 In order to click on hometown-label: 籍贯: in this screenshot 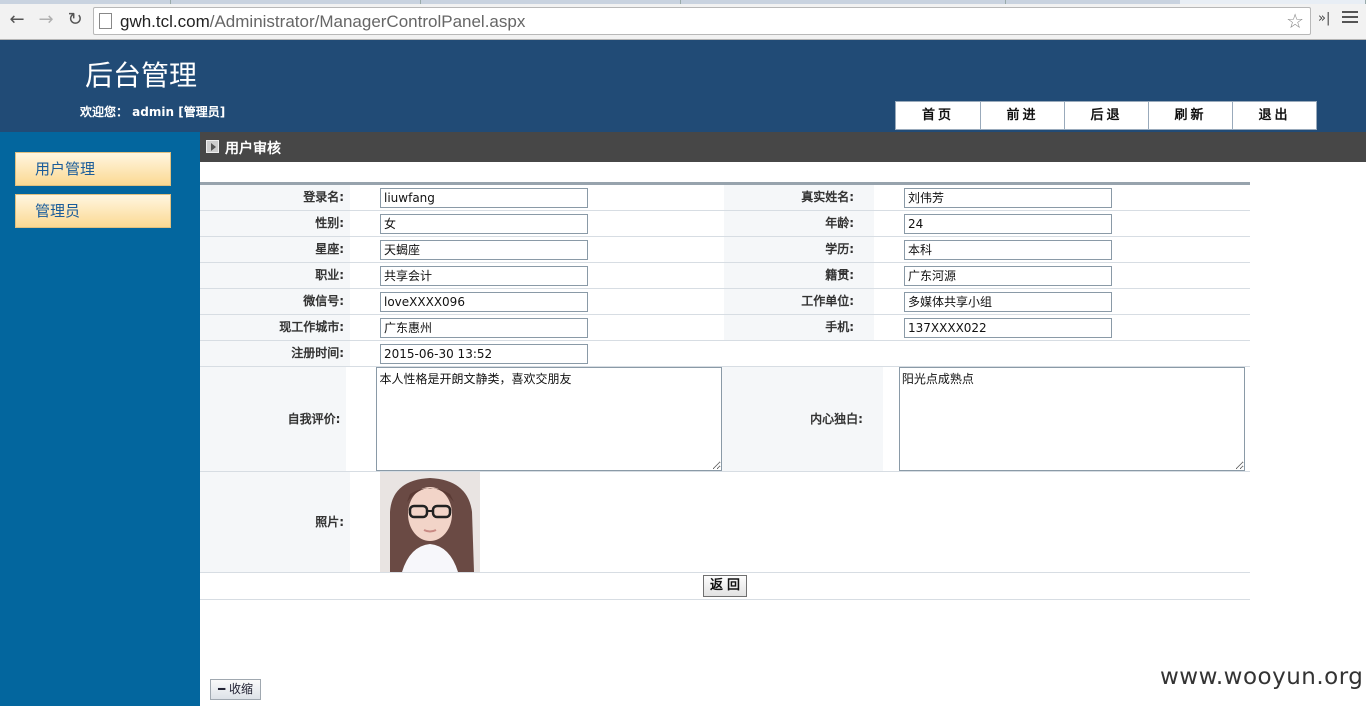, I will do `click(799, 275)`.